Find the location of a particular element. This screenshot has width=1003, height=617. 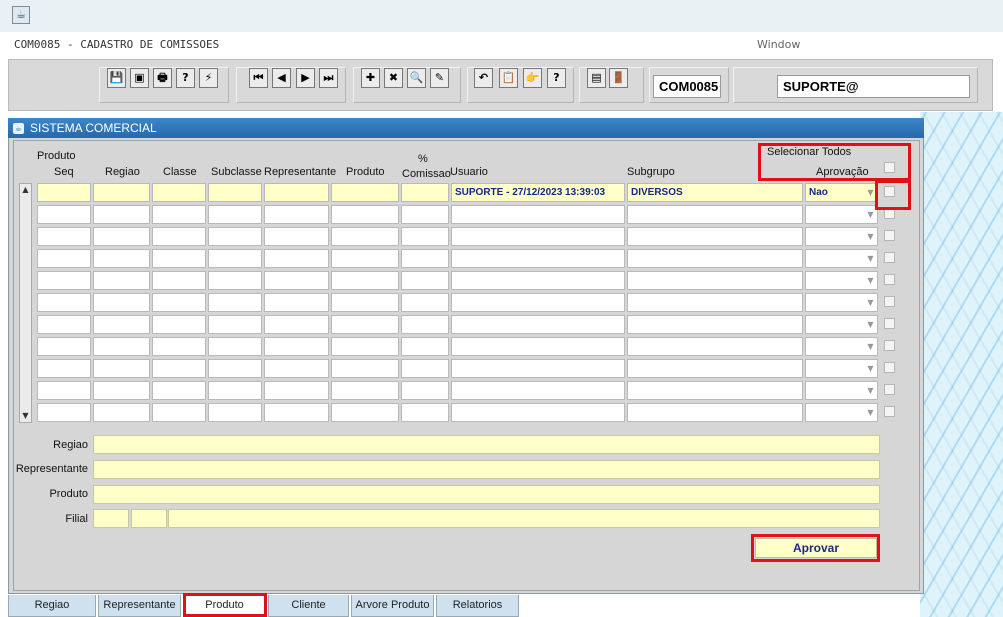

tab-cliente: Cliente is located at coordinates (308, 606).